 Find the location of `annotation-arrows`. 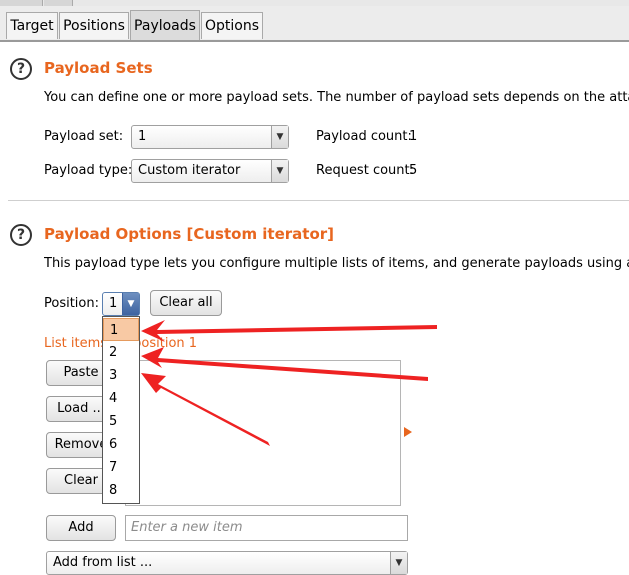

annotation-arrows is located at coordinates (289, 383).